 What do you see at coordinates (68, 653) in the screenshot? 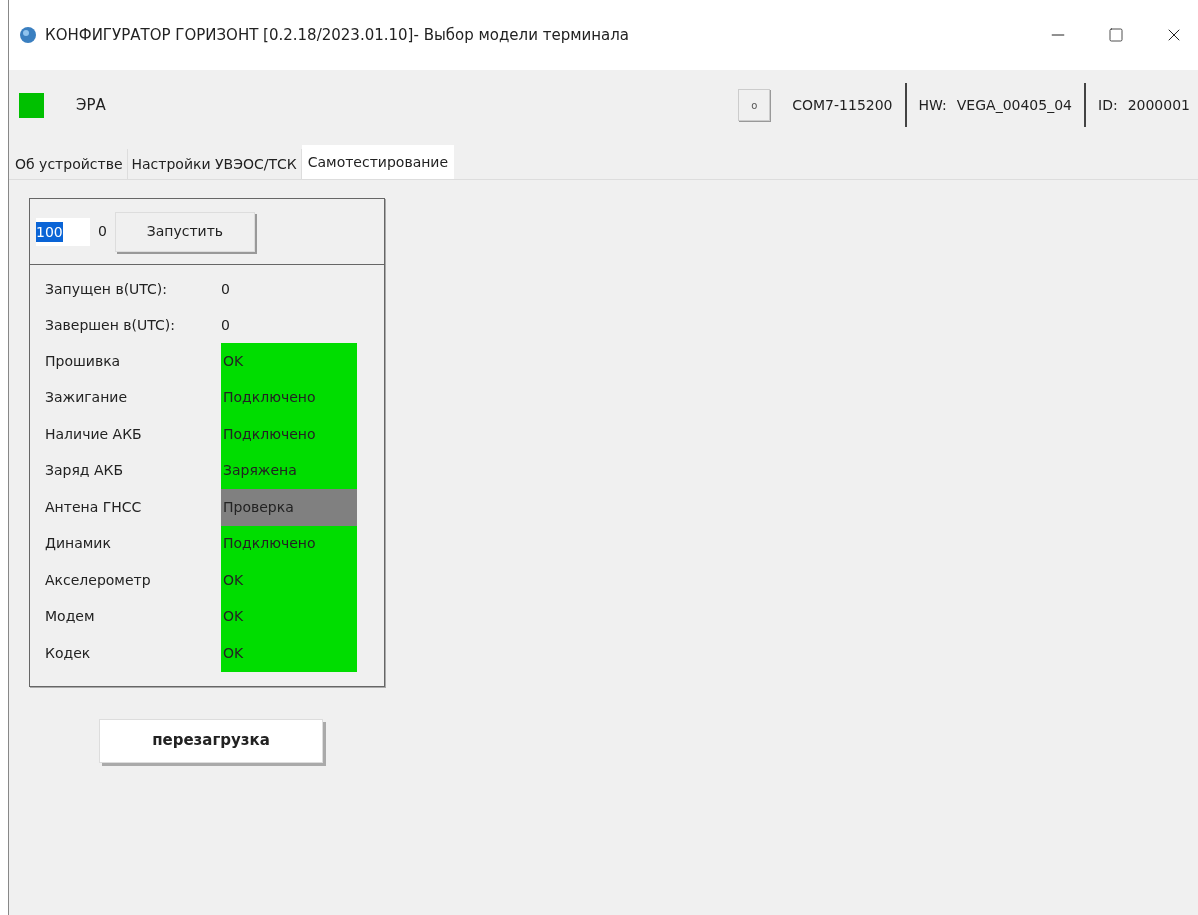
I see `check-name: Кодек` at bounding box center [68, 653].